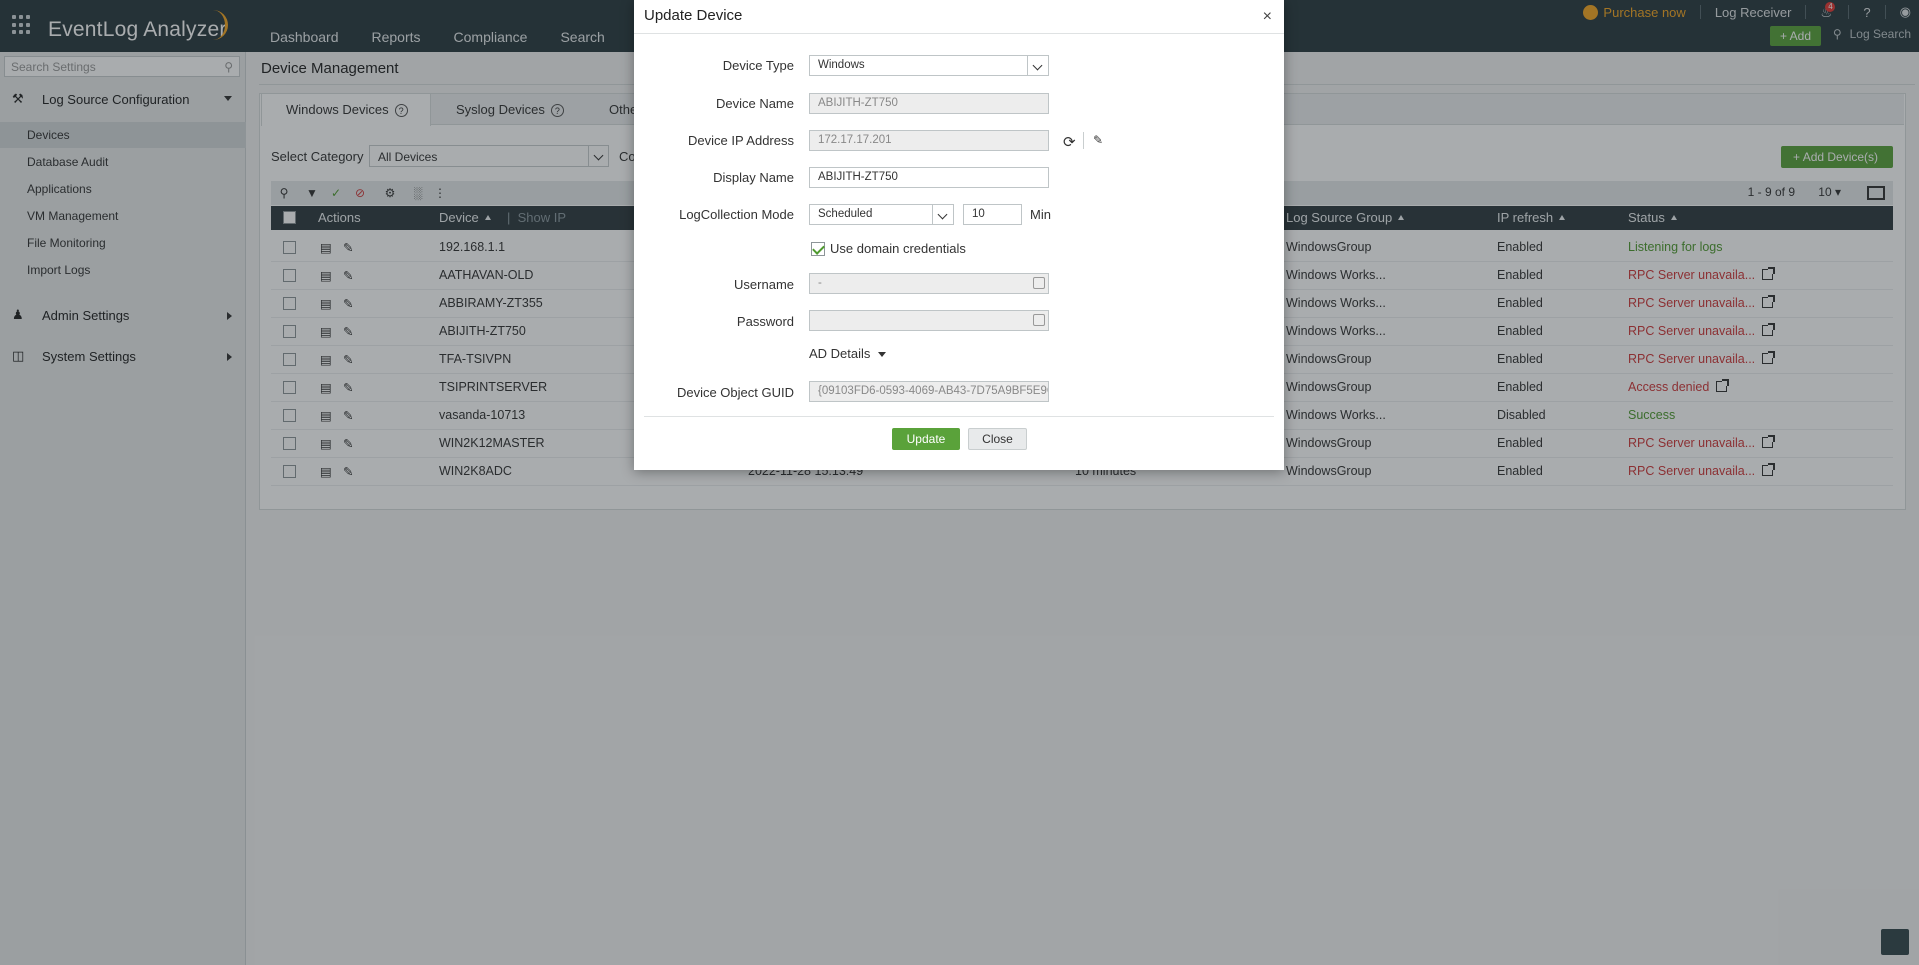  Describe the element at coordinates (736, 214) in the screenshot. I see `log-collection-mode-label: LogCollection Mode` at that location.